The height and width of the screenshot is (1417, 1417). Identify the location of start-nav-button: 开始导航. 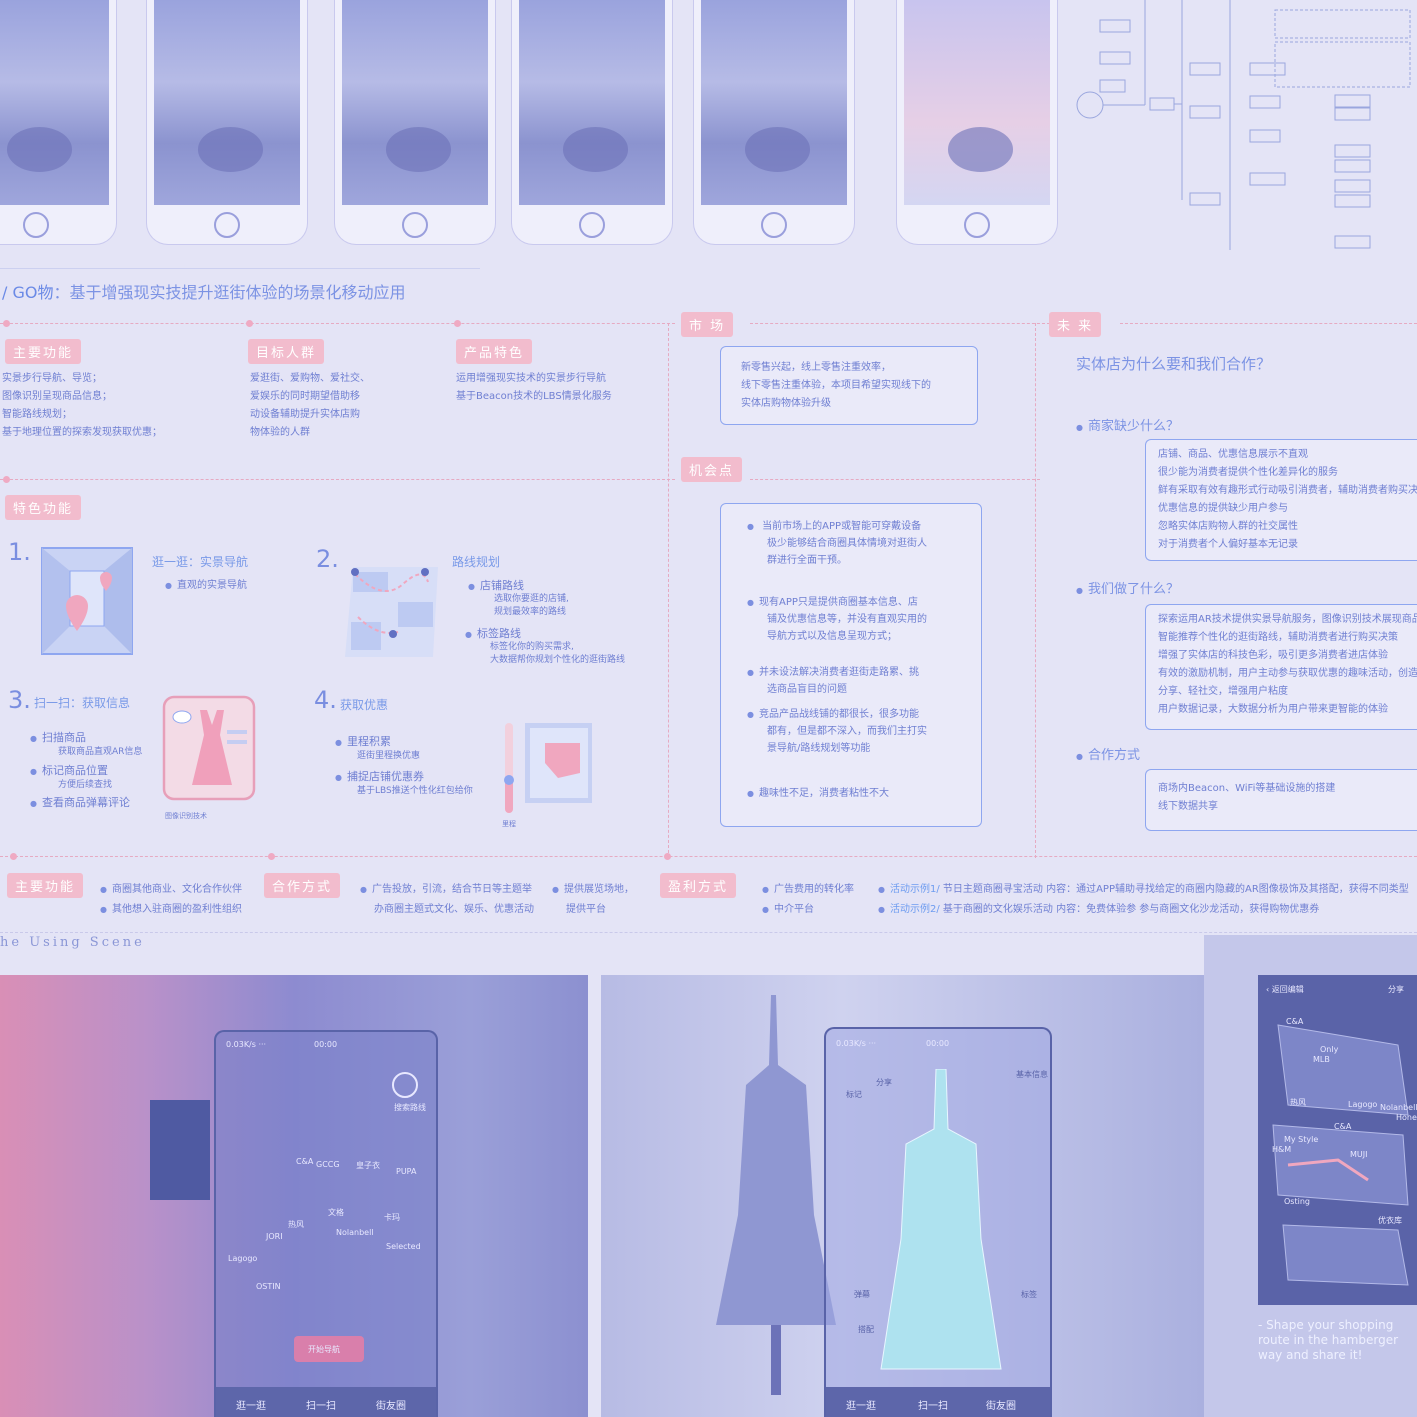
(329, 1349).